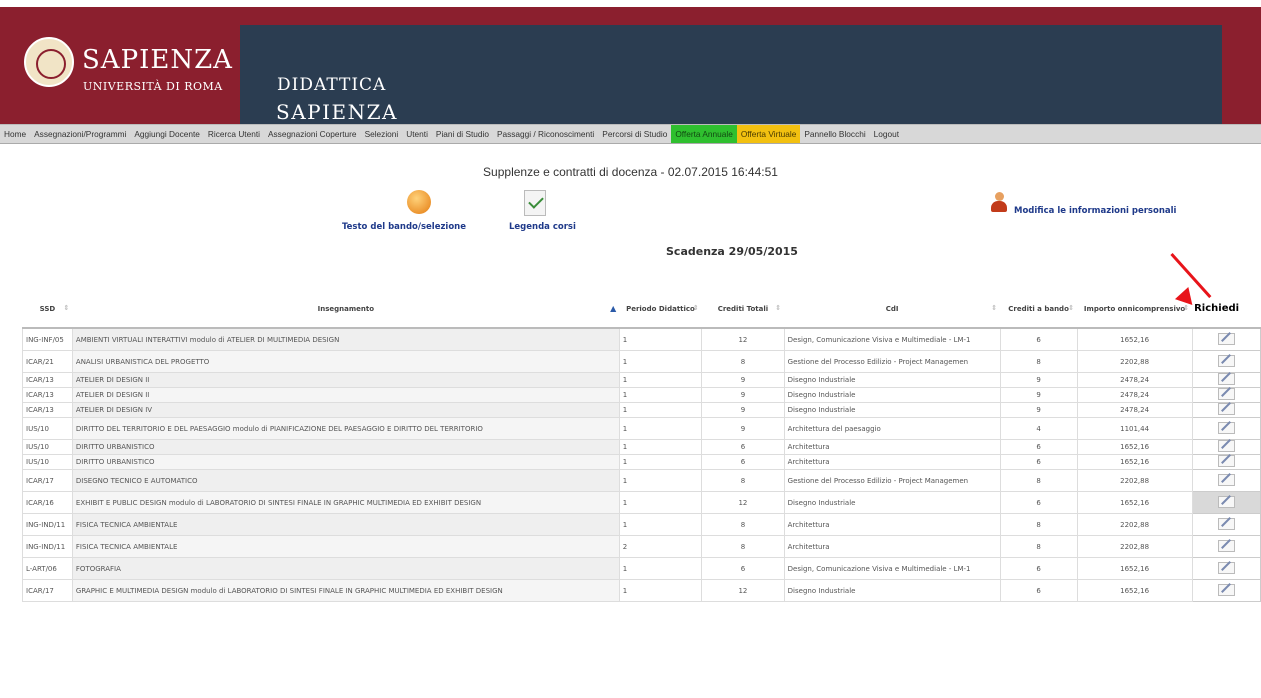 Image resolution: width=1261 pixels, height=698 pixels. What do you see at coordinates (660, 309) in the screenshot?
I see `header-periodo-didattico: Periodo Didattico ⇕` at bounding box center [660, 309].